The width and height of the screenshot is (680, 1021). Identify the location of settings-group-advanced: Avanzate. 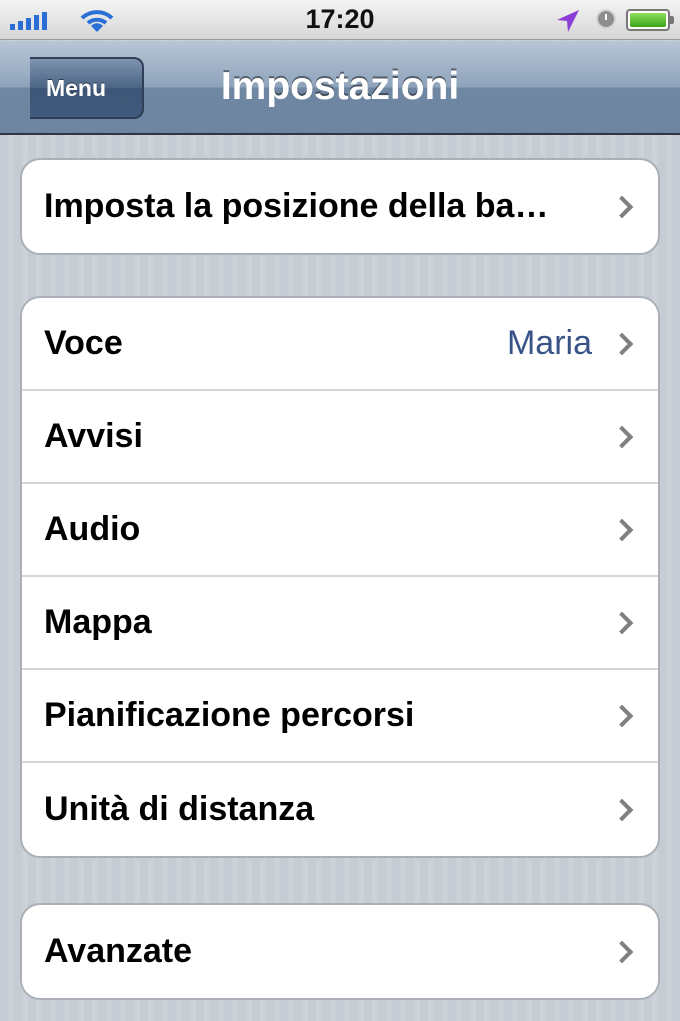
(340, 951).